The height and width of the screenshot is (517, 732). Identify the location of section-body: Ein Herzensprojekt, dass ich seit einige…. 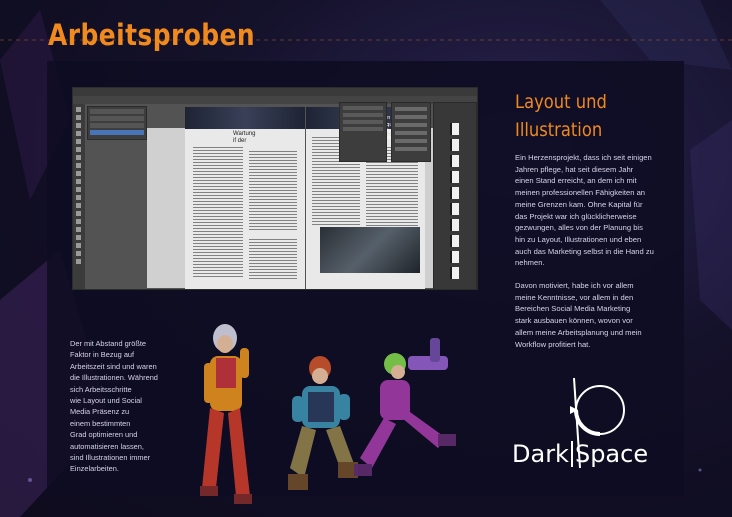
(602, 251).